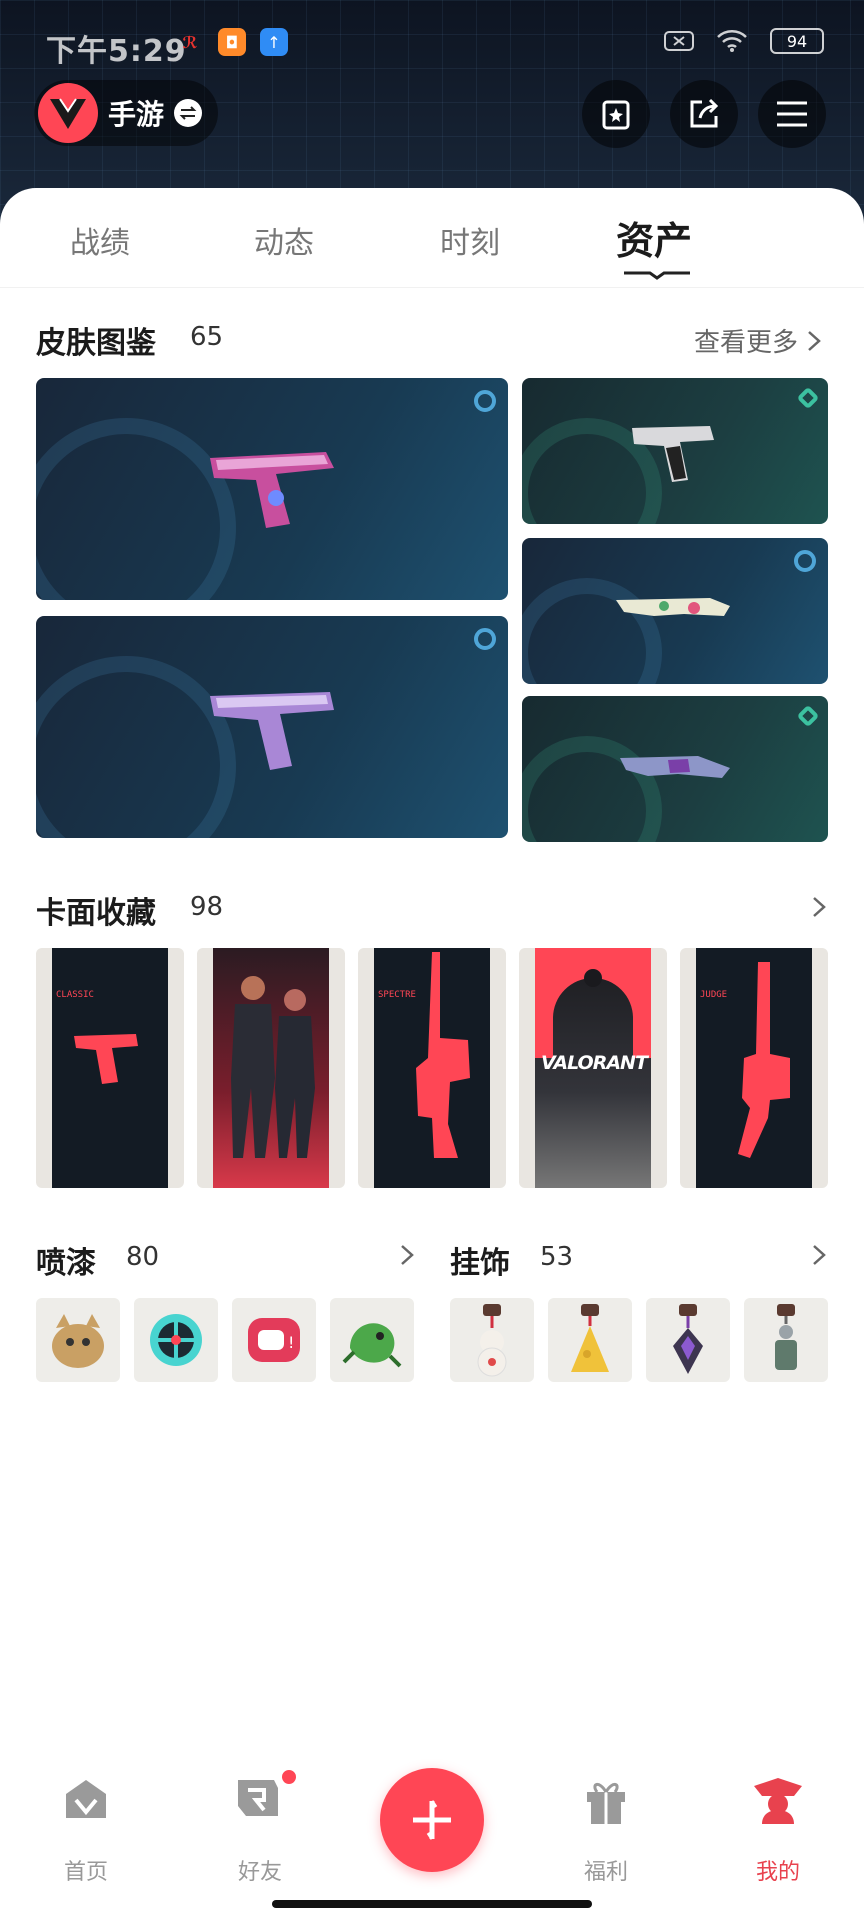  Describe the element at coordinates (116, 51) in the screenshot. I see `status-time: 下午5:29` at that location.